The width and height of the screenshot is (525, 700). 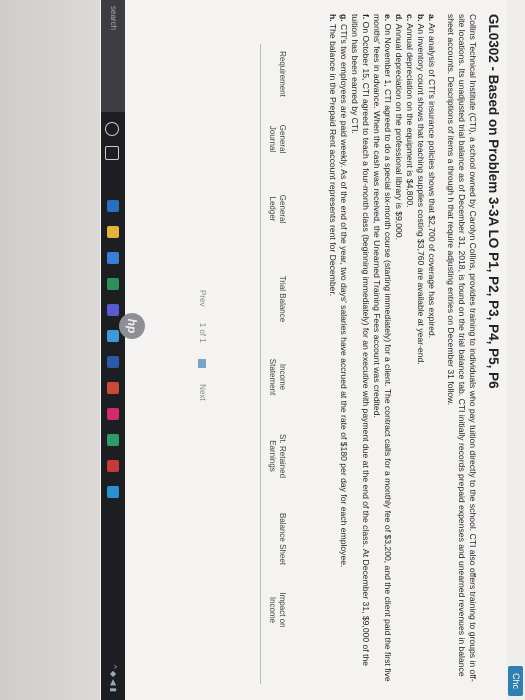 I want to click on next-button: Next, so click(x=202, y=392).